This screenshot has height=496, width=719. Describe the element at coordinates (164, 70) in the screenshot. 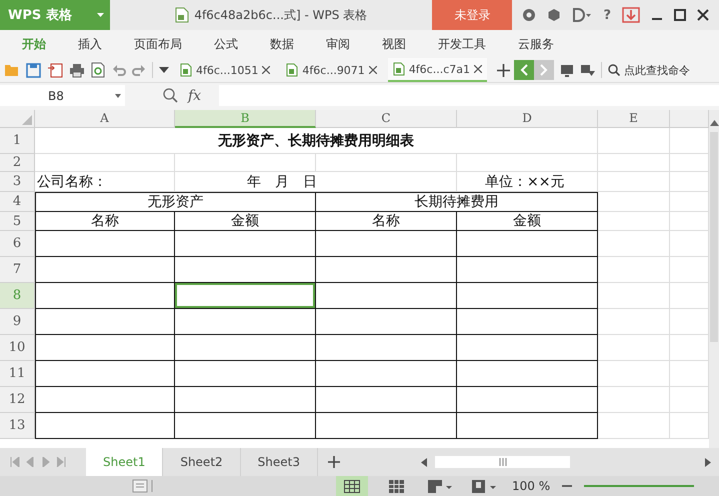

I see `dropdown-icon` at that location.